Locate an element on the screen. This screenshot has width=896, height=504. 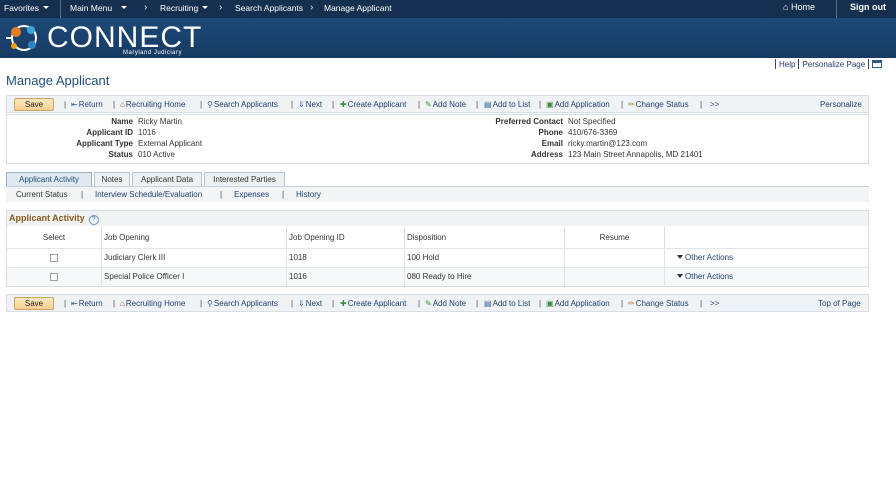
subnav-expenses: Expenses is located at coordinates (251, 194).